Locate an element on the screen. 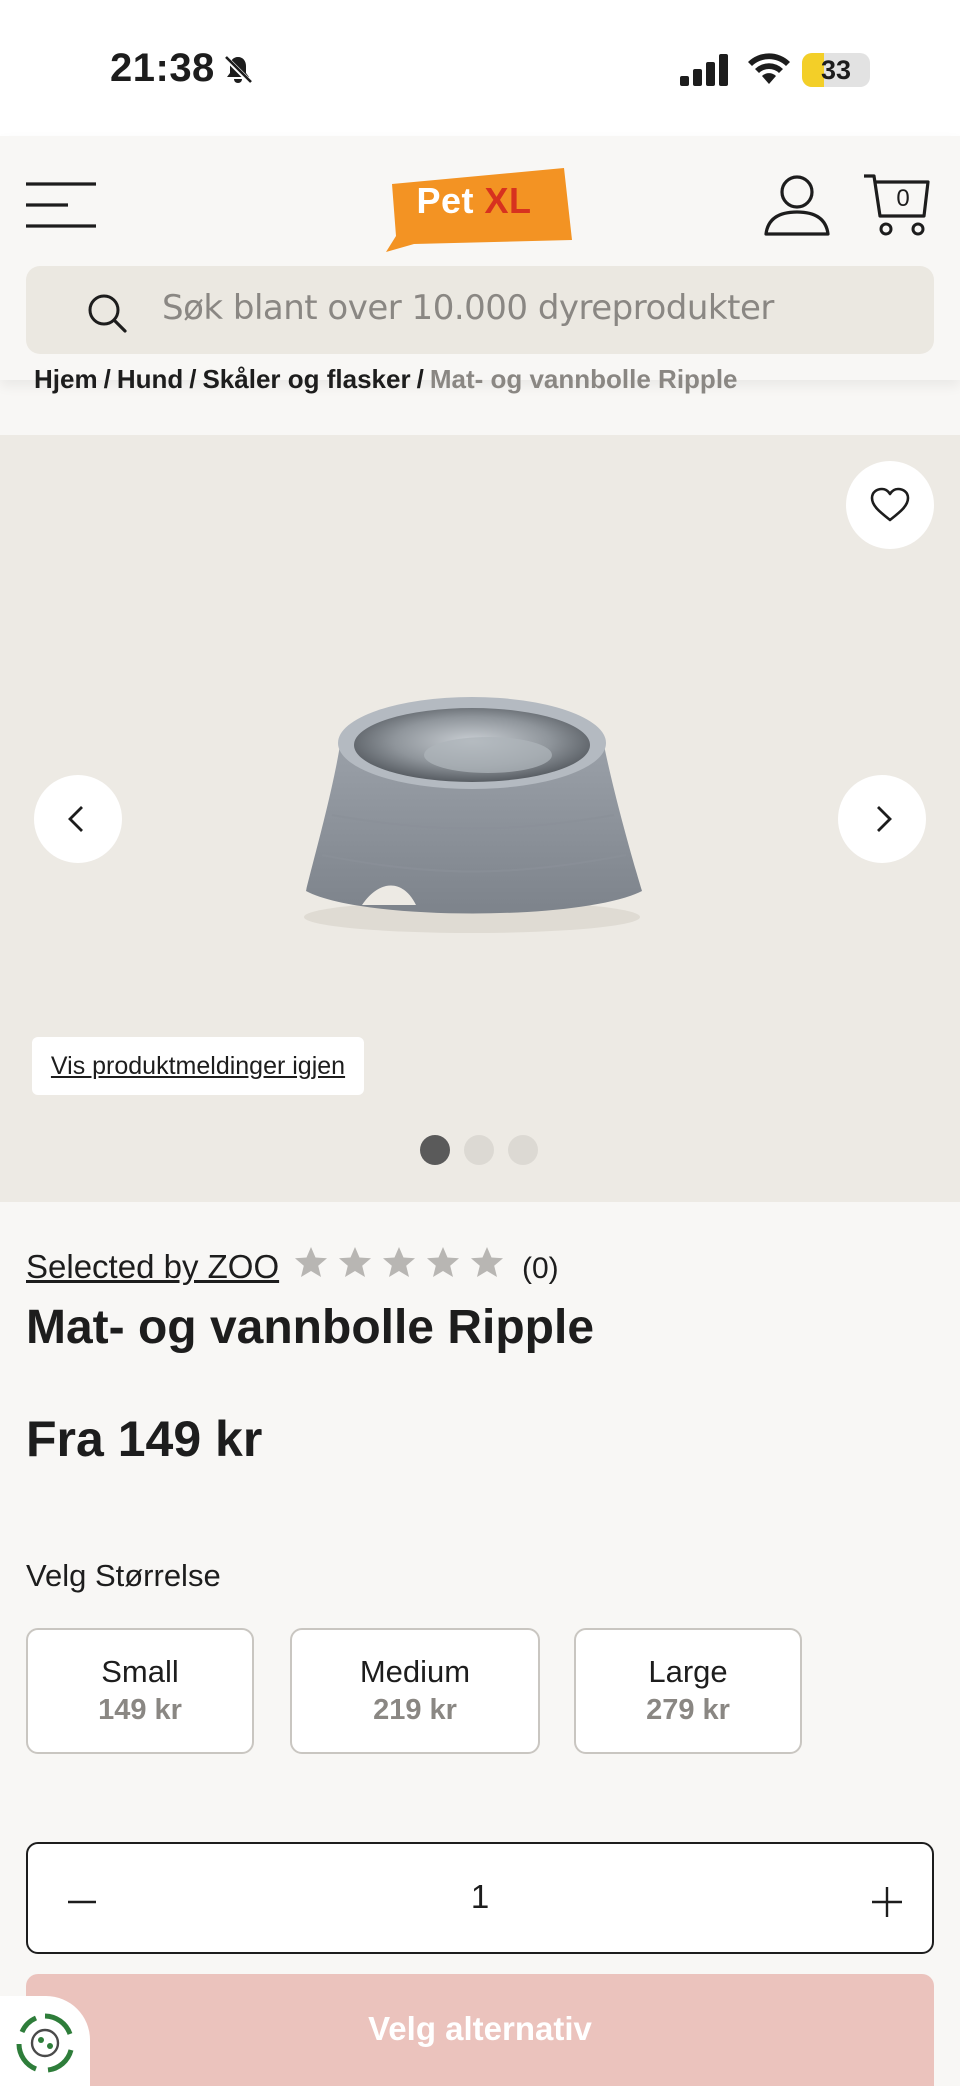  search-placeholder: Søk blant over 10.000 dyreprodukter is located at coordinates (468, 308).